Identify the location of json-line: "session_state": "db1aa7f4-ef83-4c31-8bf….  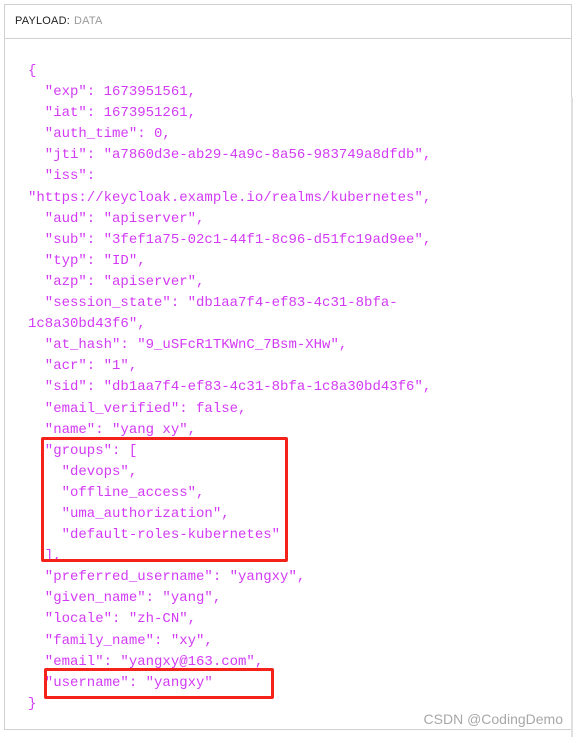
(213, 303).